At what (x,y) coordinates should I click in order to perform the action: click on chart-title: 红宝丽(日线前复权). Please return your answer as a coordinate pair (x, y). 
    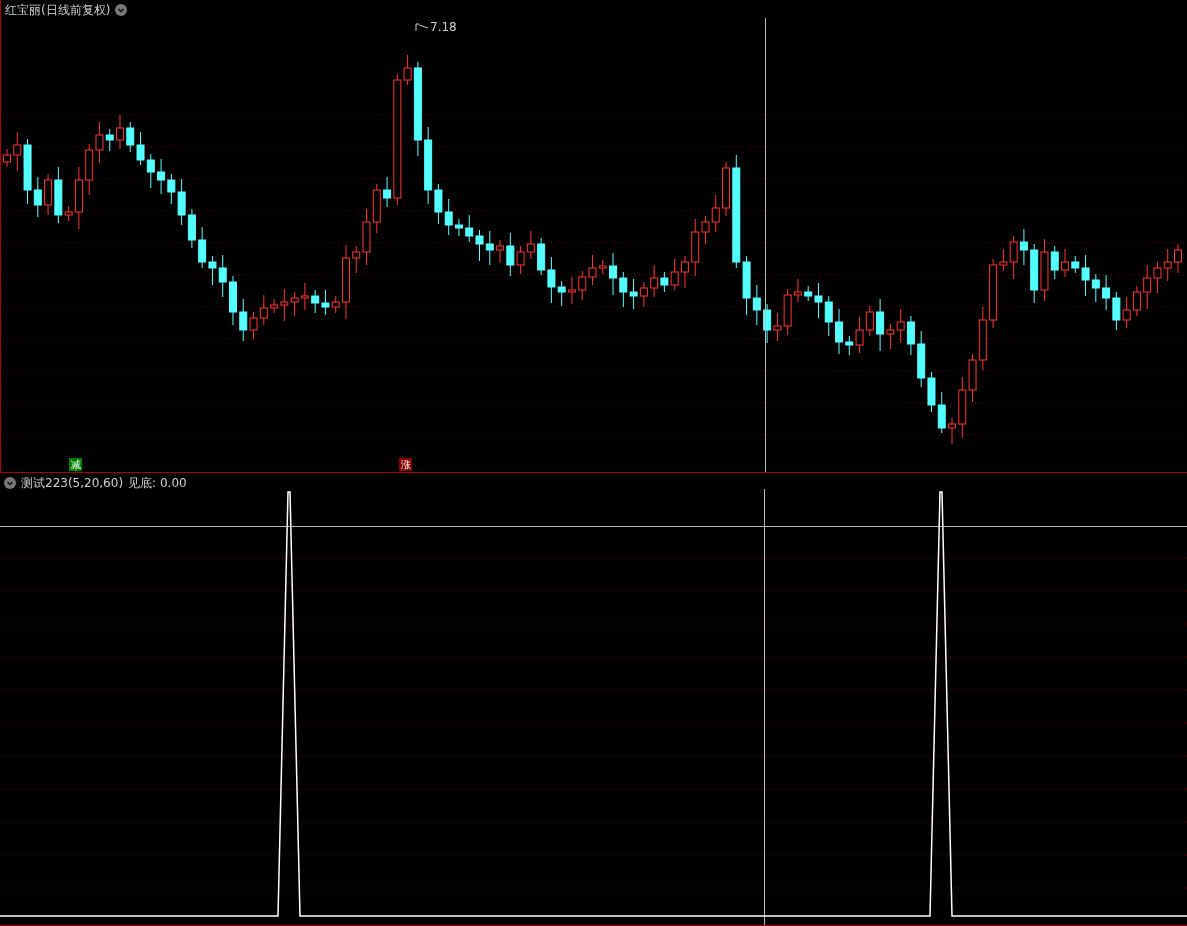
    Looking at the image, I should click on (58, 10).